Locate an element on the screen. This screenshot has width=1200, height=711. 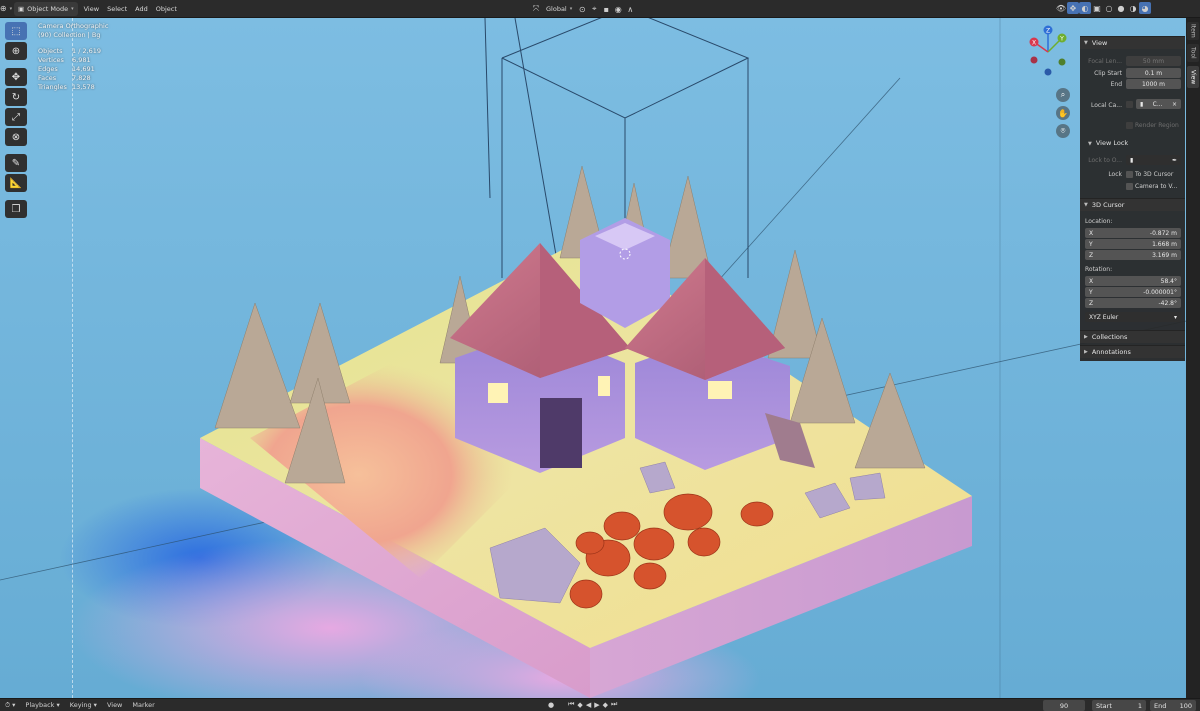
tab-item: Item is located at coordinates (1193, 31).